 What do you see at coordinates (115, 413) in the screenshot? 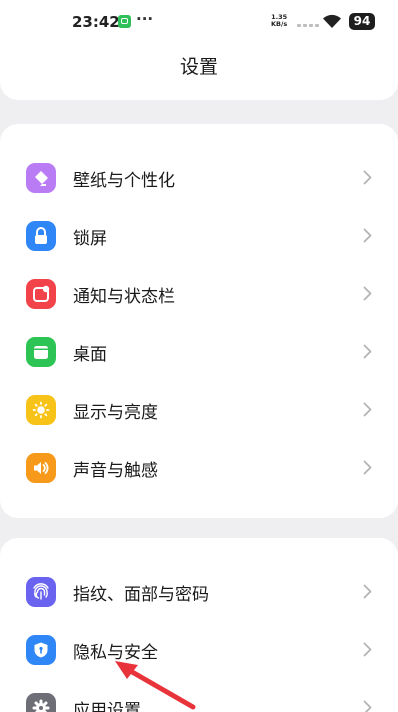
I see `settings-item-label: 显示与亮度` at bounding box center [115, 413].